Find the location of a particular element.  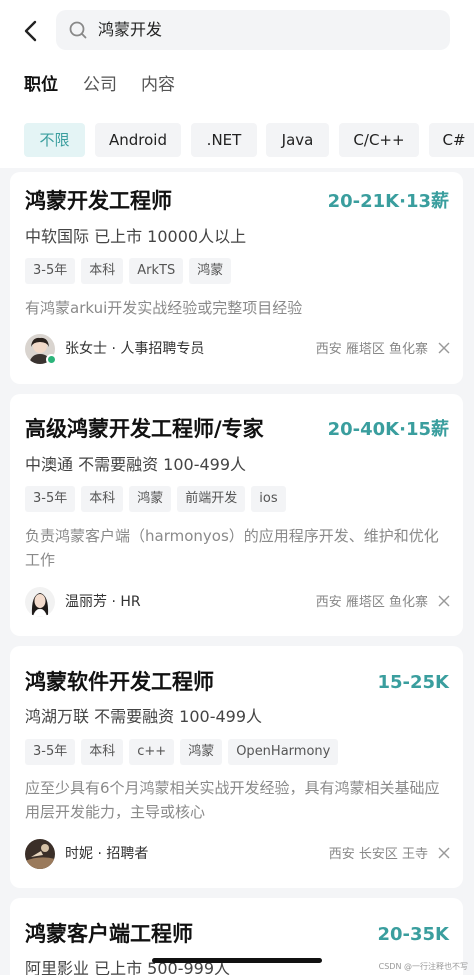

job-tags: 3-5年 本科 c++ 鸿蒙 OpenHarmony is located at coordinates (184, 752).